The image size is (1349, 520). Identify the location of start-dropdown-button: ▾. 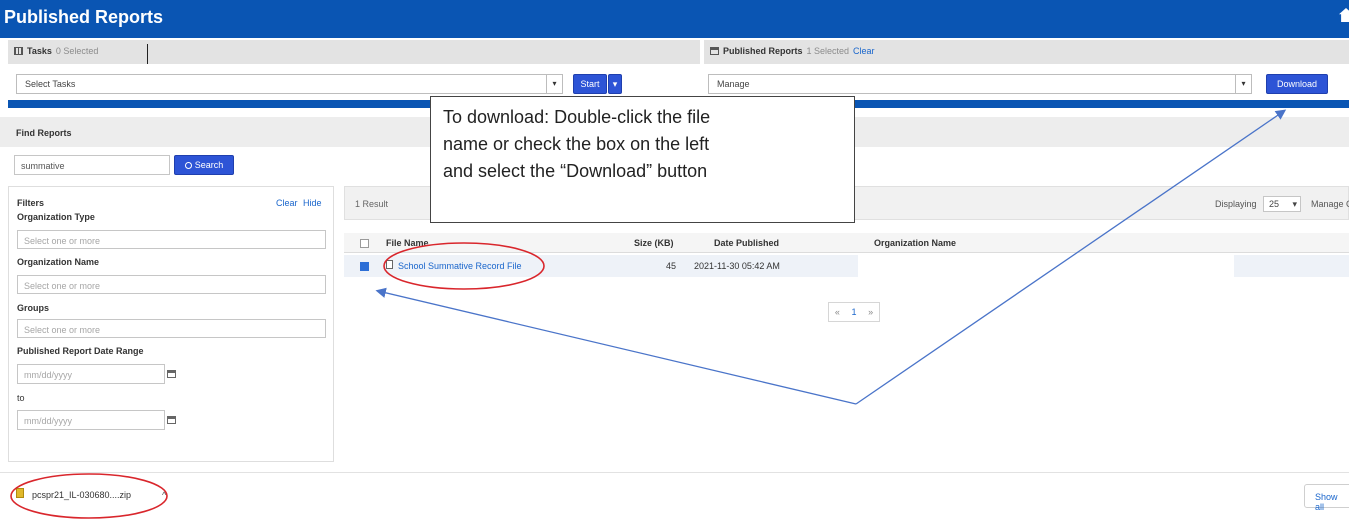
(615, 84).